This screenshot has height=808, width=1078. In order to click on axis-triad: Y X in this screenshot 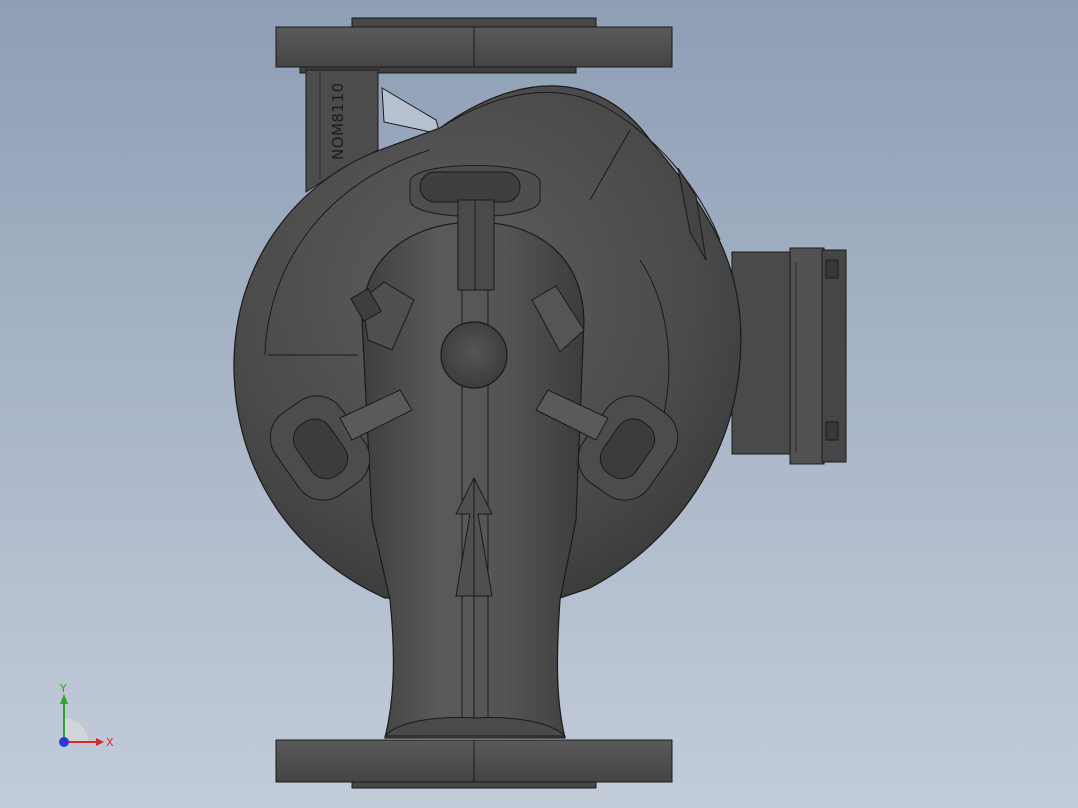, I will do `click(85, 720)`.